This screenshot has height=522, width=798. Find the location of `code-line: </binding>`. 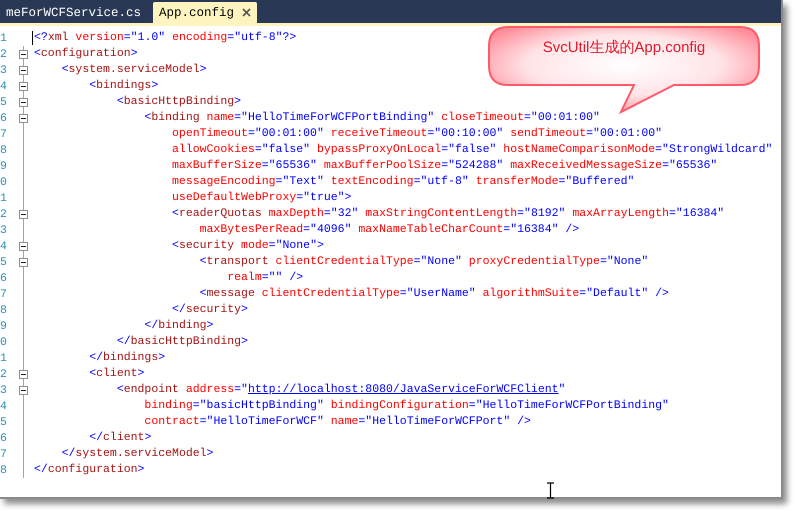

code-line: </binding> is located at coordinates (178, 326).